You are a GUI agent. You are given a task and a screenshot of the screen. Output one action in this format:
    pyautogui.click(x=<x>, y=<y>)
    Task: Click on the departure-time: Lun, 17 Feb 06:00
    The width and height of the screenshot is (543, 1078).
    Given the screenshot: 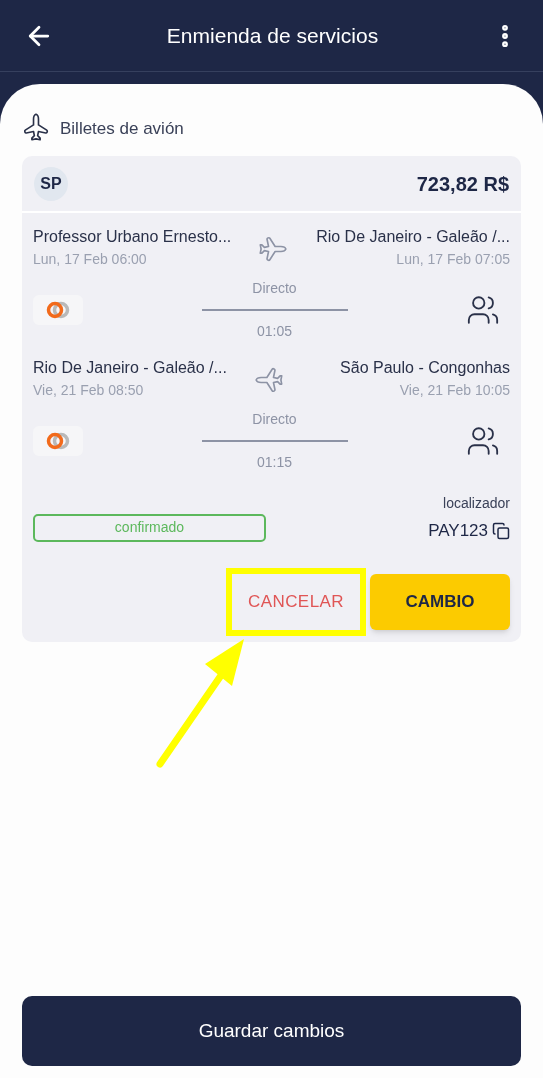 What is the action you would take?
    pyautogui.click(x=90, y=259)
    